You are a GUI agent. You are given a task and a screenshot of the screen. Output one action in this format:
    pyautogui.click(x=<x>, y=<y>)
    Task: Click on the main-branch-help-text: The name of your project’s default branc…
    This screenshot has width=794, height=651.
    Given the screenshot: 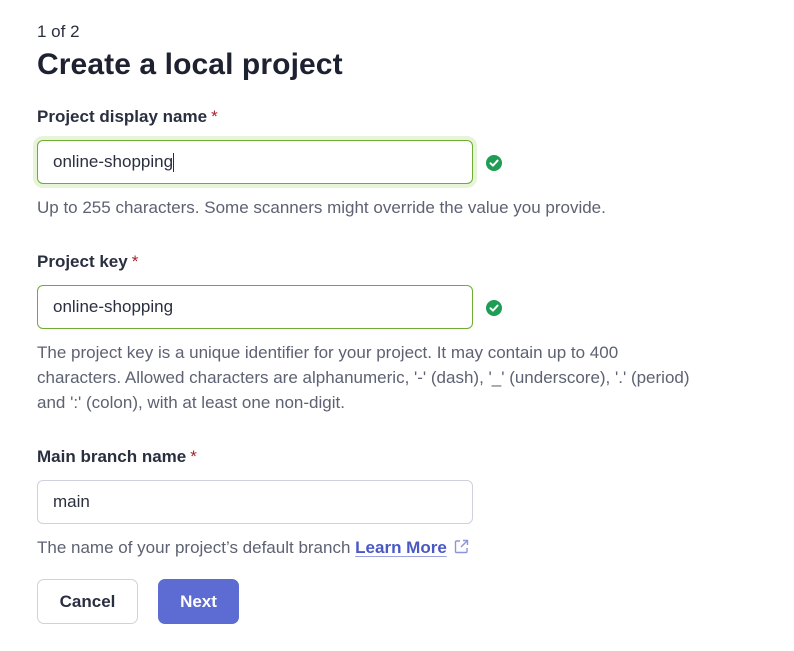 What is the action you would take?
    pyautogui.click(x=194, y=547)
    